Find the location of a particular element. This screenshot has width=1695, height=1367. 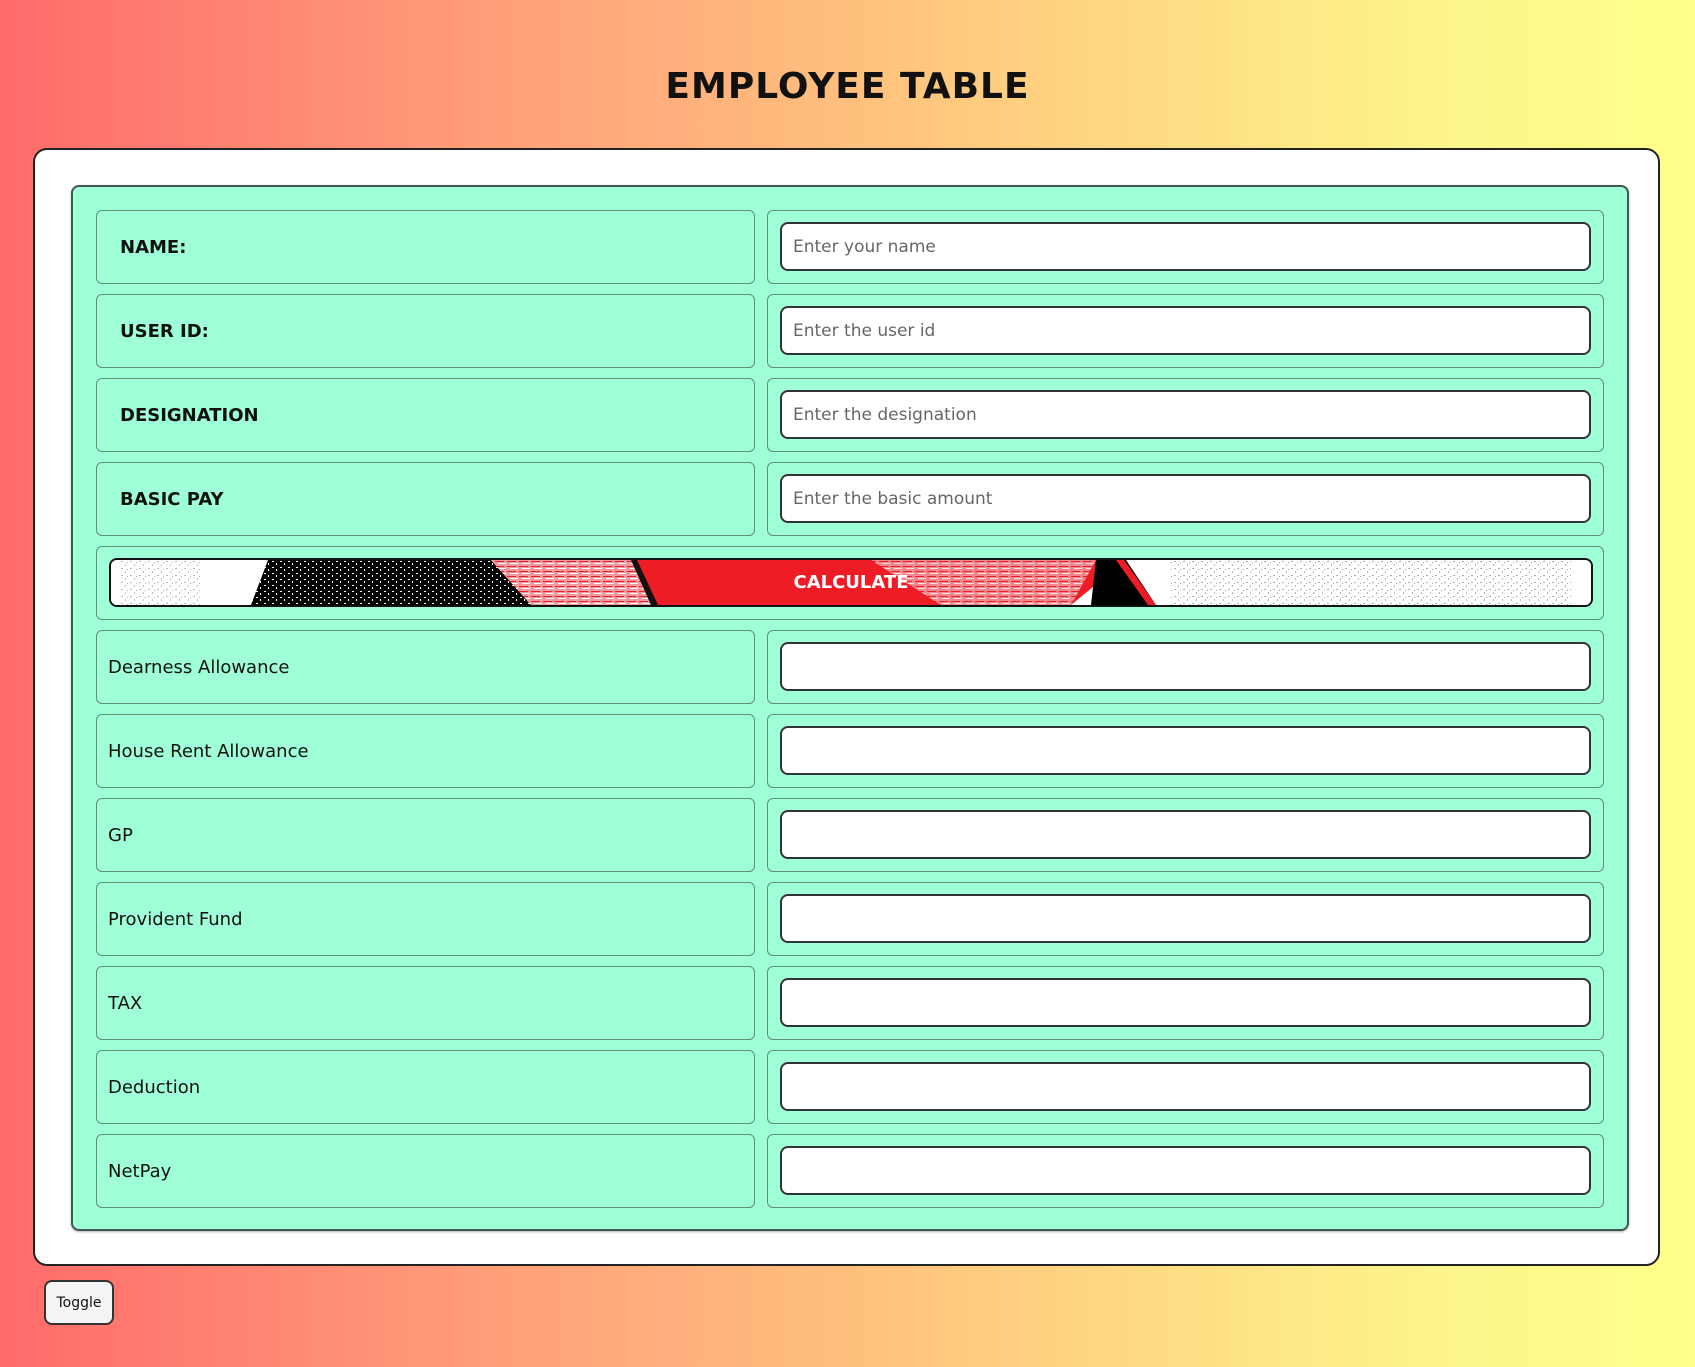

row-dearness-allowance: Dearness Allowance is located at coordinates (850, 667).